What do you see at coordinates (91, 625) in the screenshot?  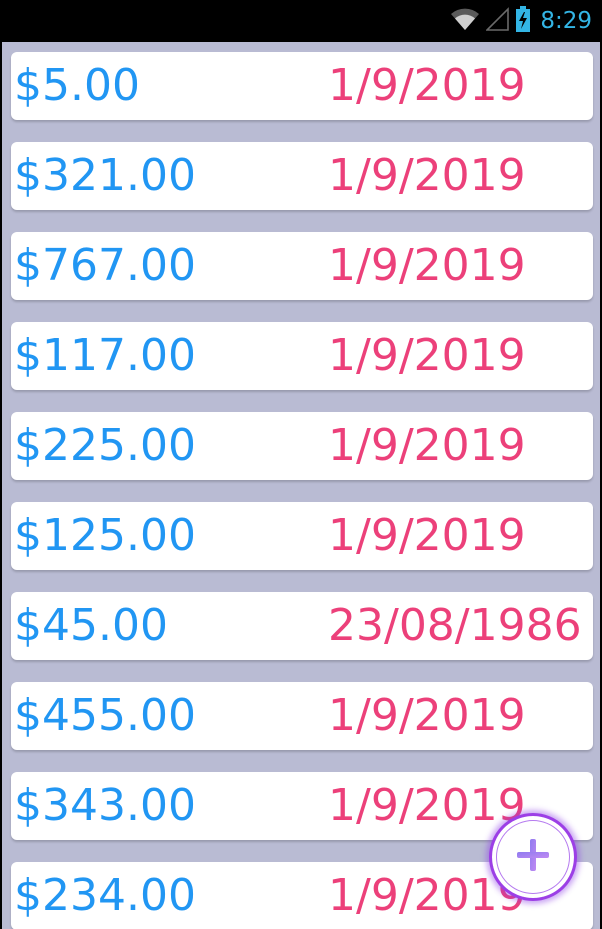 I see `amount-label: $45.00` at bounding box center [91, 625].